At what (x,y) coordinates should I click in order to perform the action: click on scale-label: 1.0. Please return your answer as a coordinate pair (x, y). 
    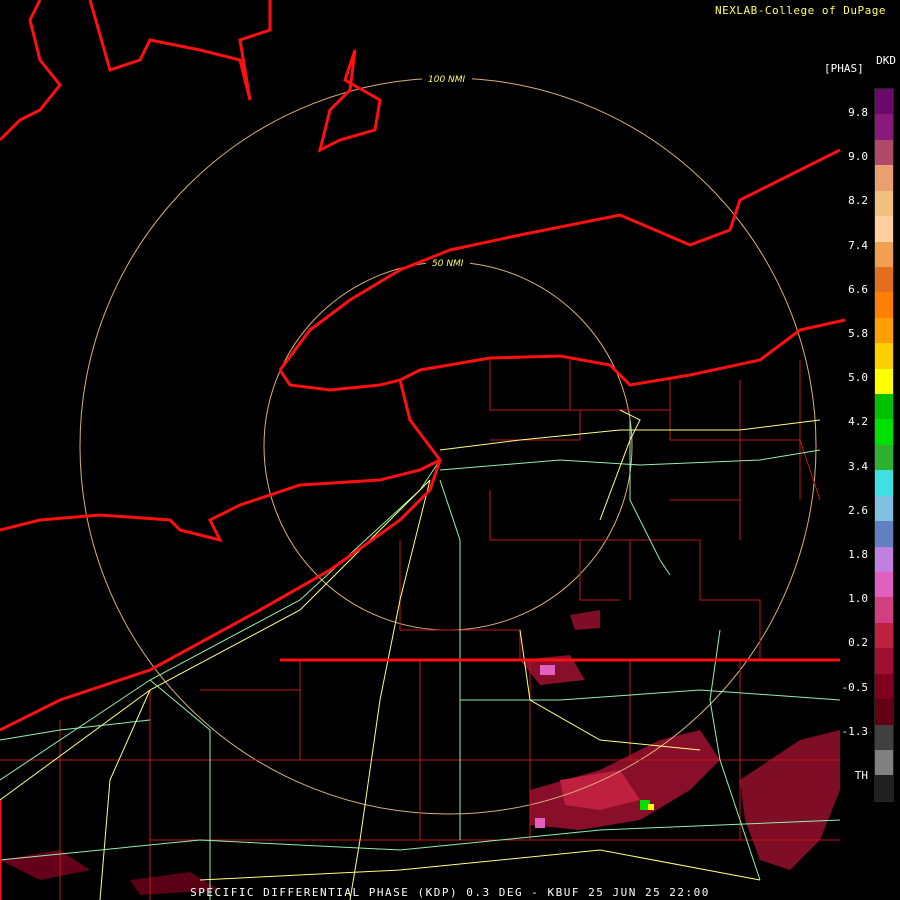
    Looking at the image, I should click on (858, 599).